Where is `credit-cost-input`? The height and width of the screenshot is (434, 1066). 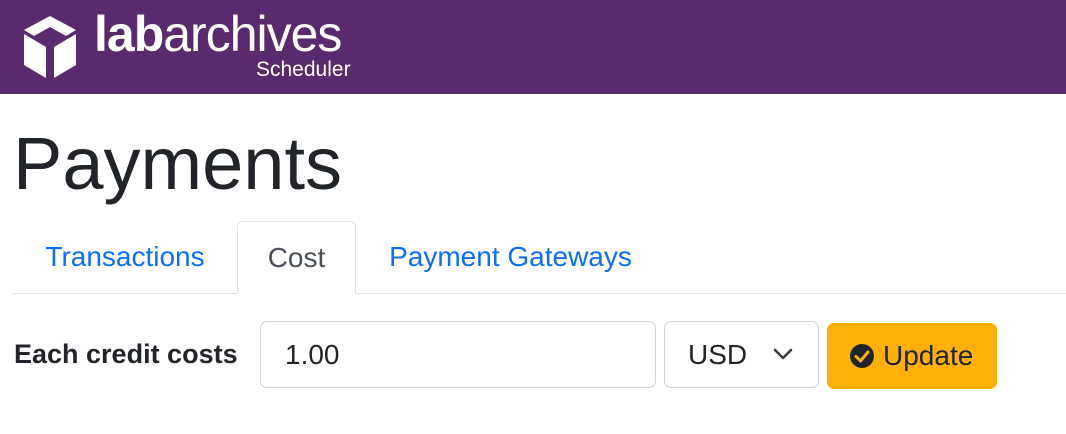 credit-cost-input is located at coordinates (458, 354).